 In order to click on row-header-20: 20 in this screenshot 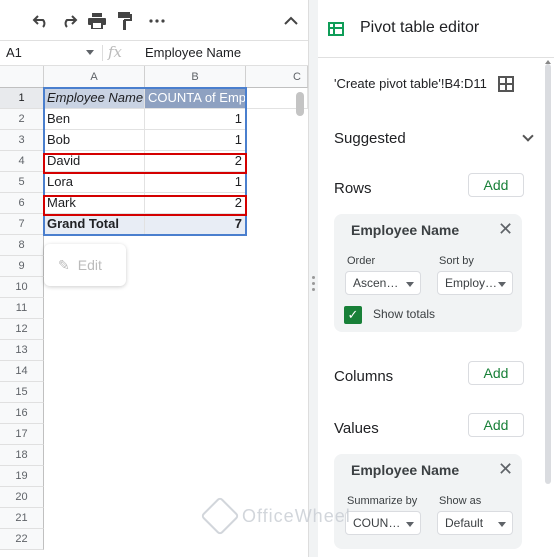, I will do `click(22, 497)`.